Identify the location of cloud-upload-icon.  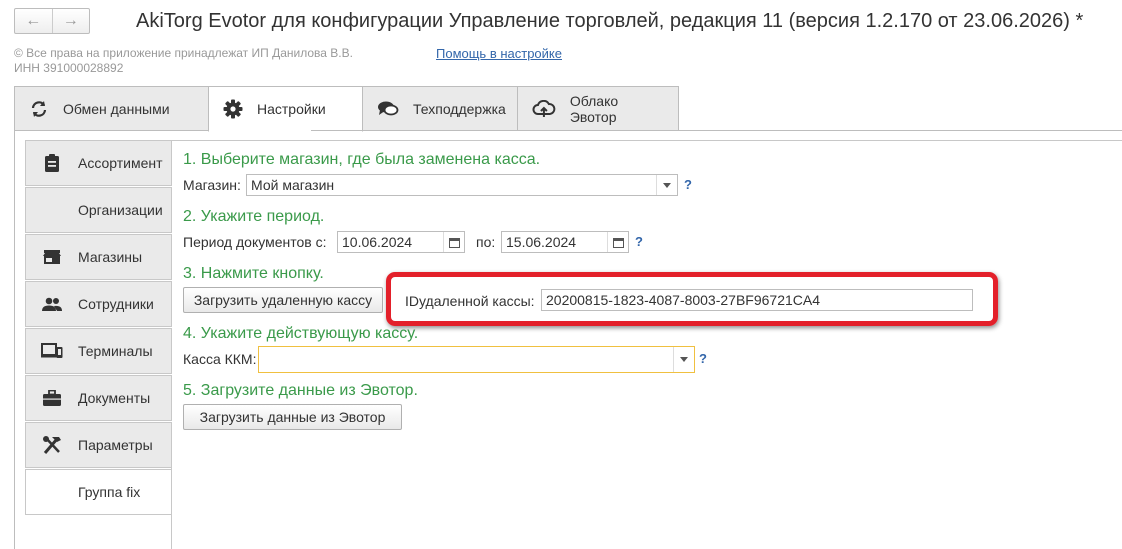
(544, 108).